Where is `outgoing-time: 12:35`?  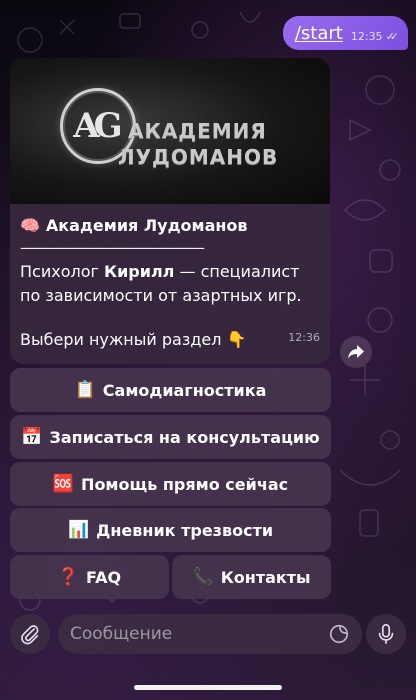
outgoing-time: 12:35 is located at coordinates (366, 36).